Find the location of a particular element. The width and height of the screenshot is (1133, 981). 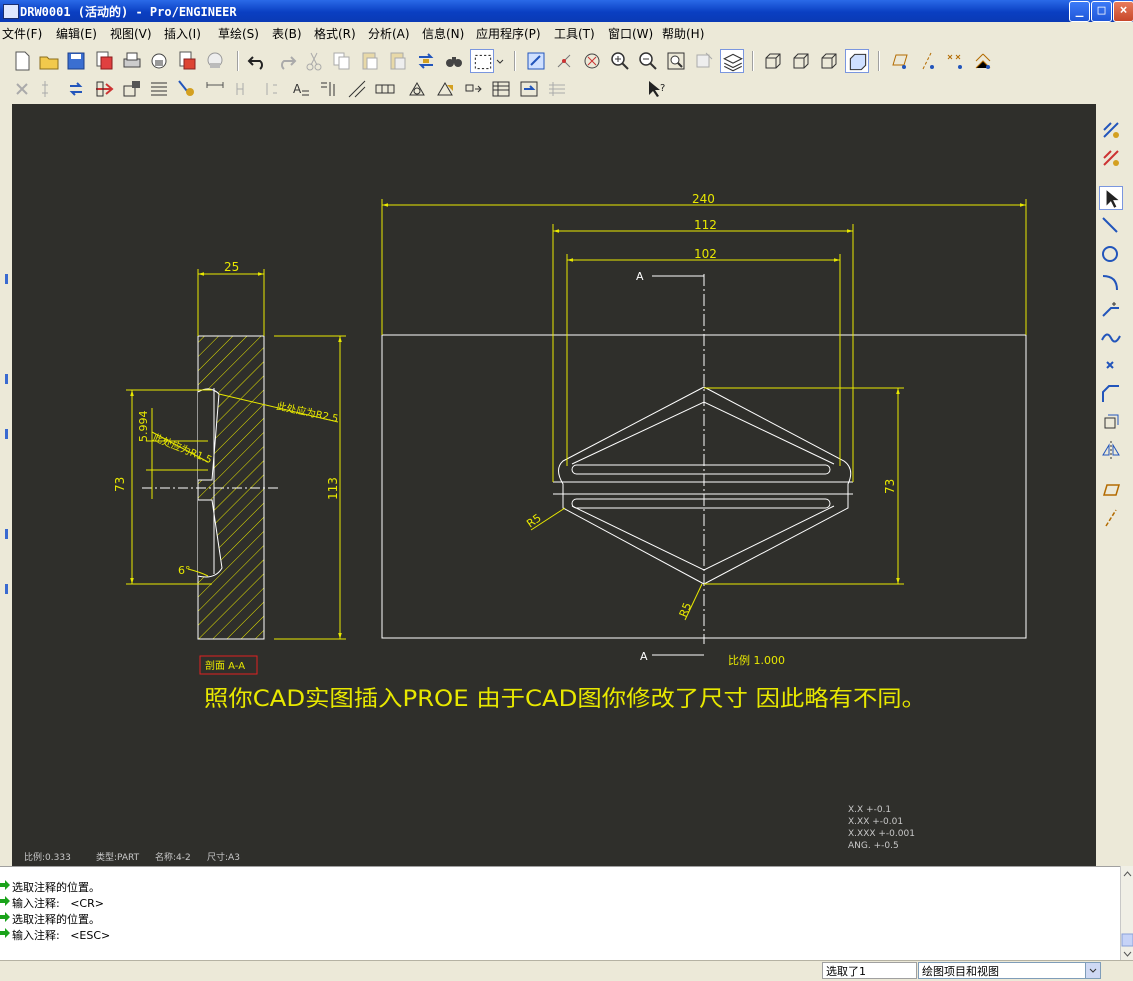

menu-table: 表(B) is located at coordinates (287, 33).